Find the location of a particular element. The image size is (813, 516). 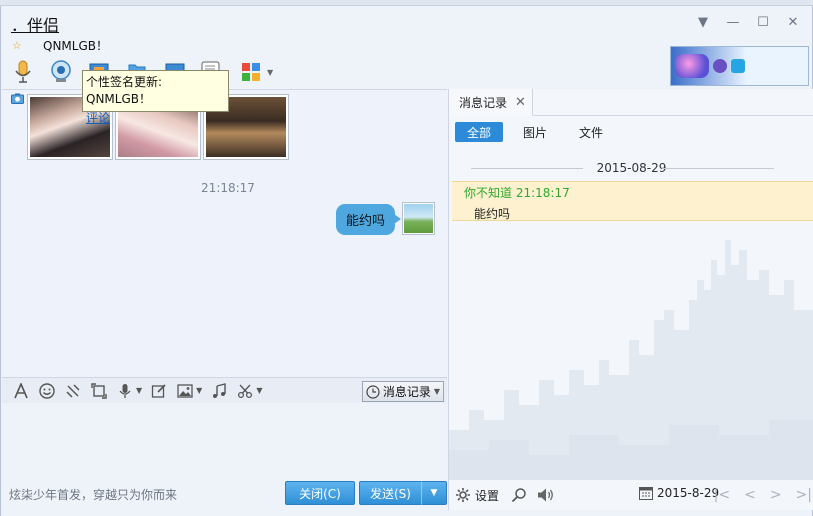

minimize-icon: — is located at coordinates (733, 22).